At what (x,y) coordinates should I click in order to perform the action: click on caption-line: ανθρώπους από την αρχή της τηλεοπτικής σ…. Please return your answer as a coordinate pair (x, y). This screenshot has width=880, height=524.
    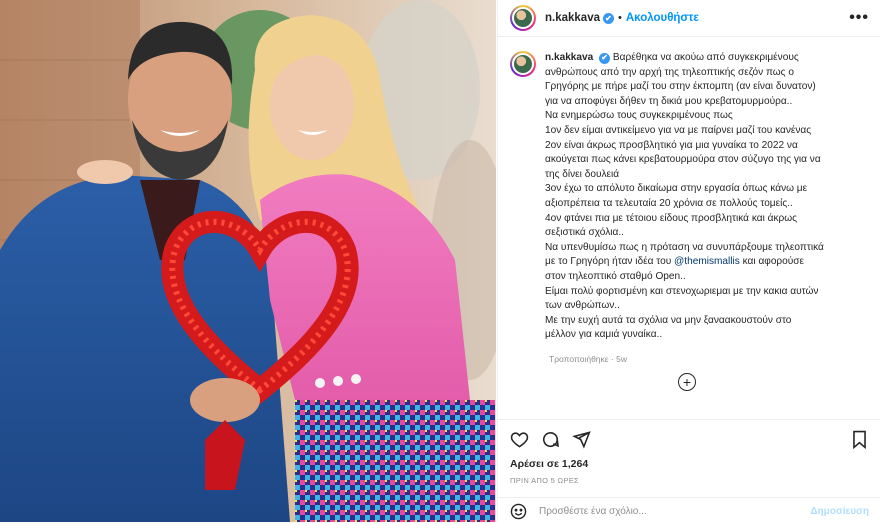
    Looking at the image, I should click on (669, 72).